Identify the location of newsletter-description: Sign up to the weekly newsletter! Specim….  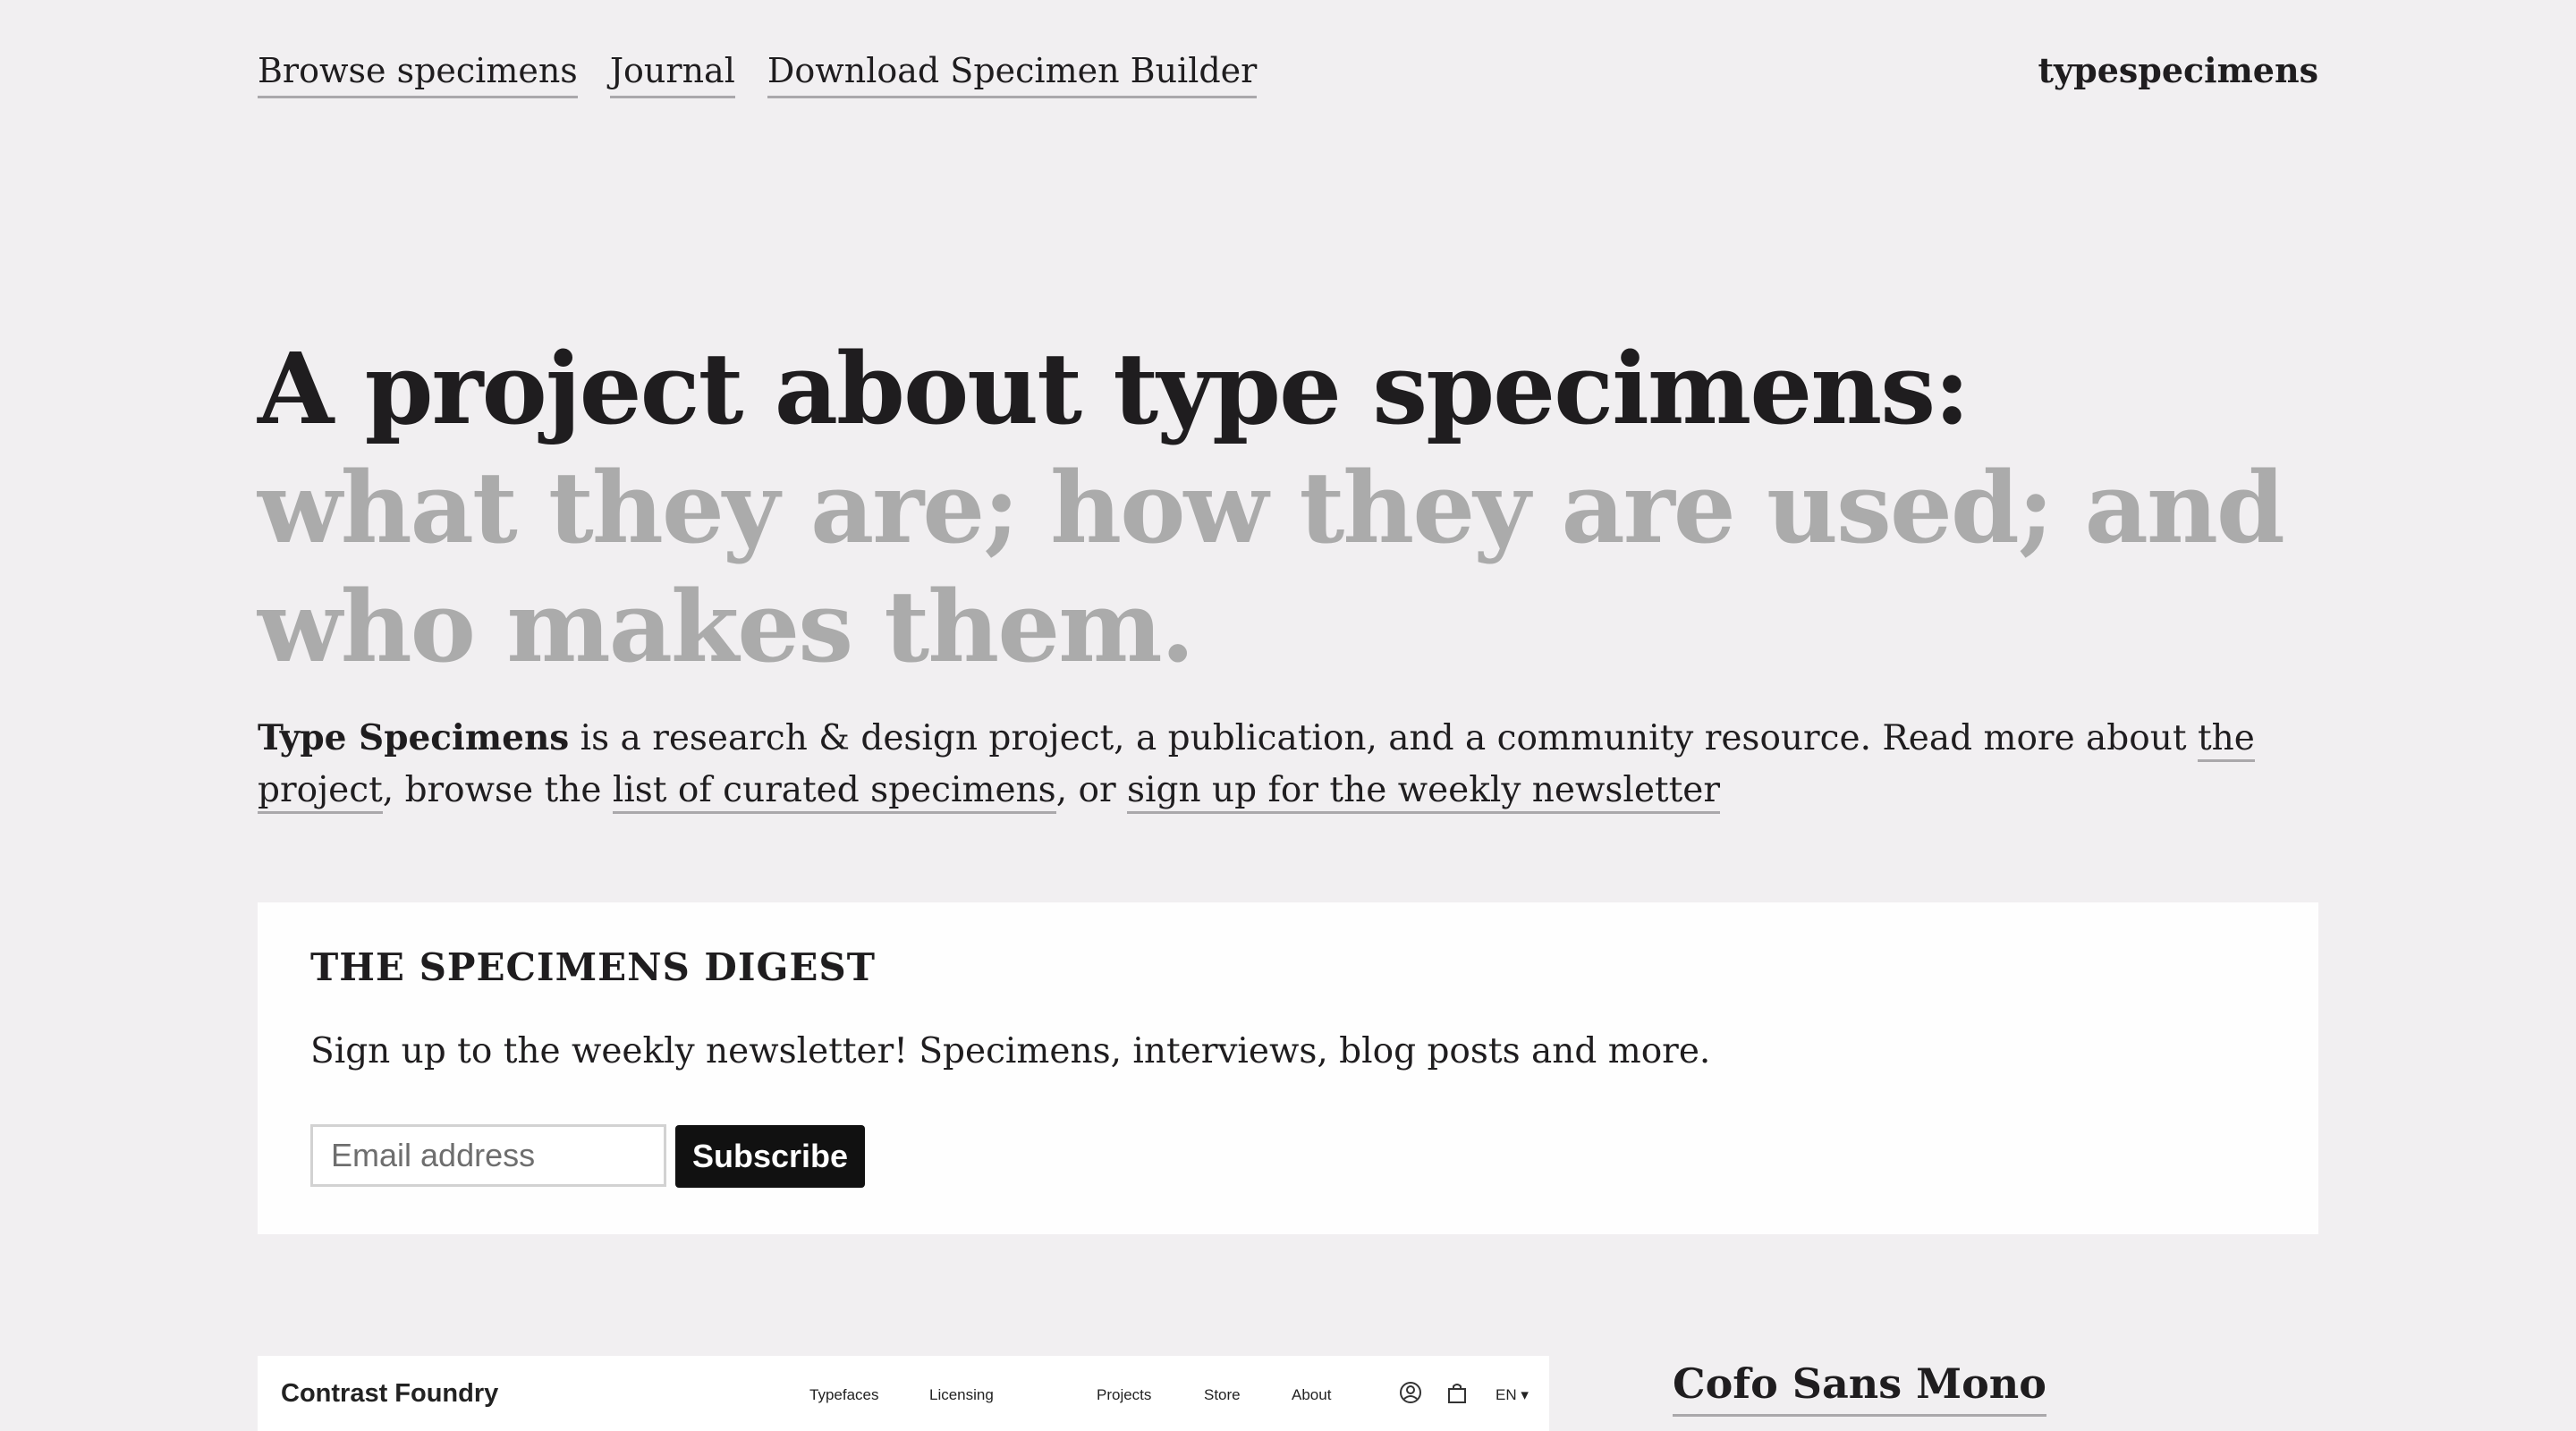
(1010, 1051).